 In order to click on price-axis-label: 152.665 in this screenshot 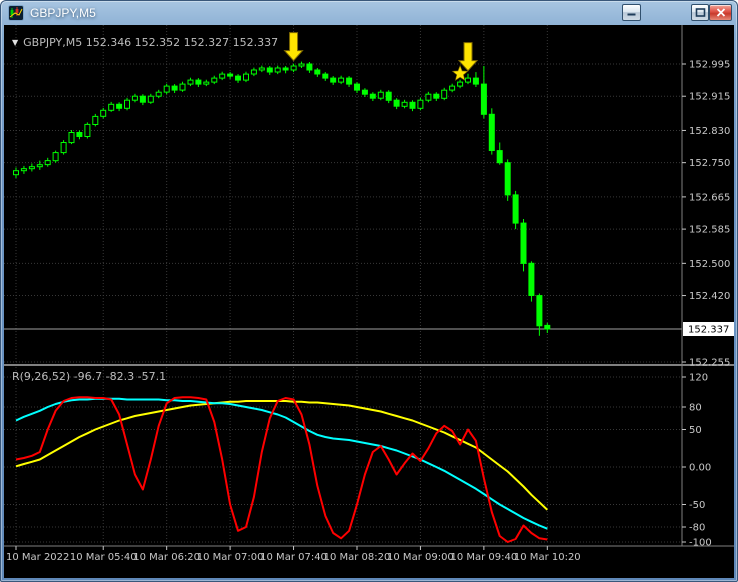, I will do `click(709, 197)`.